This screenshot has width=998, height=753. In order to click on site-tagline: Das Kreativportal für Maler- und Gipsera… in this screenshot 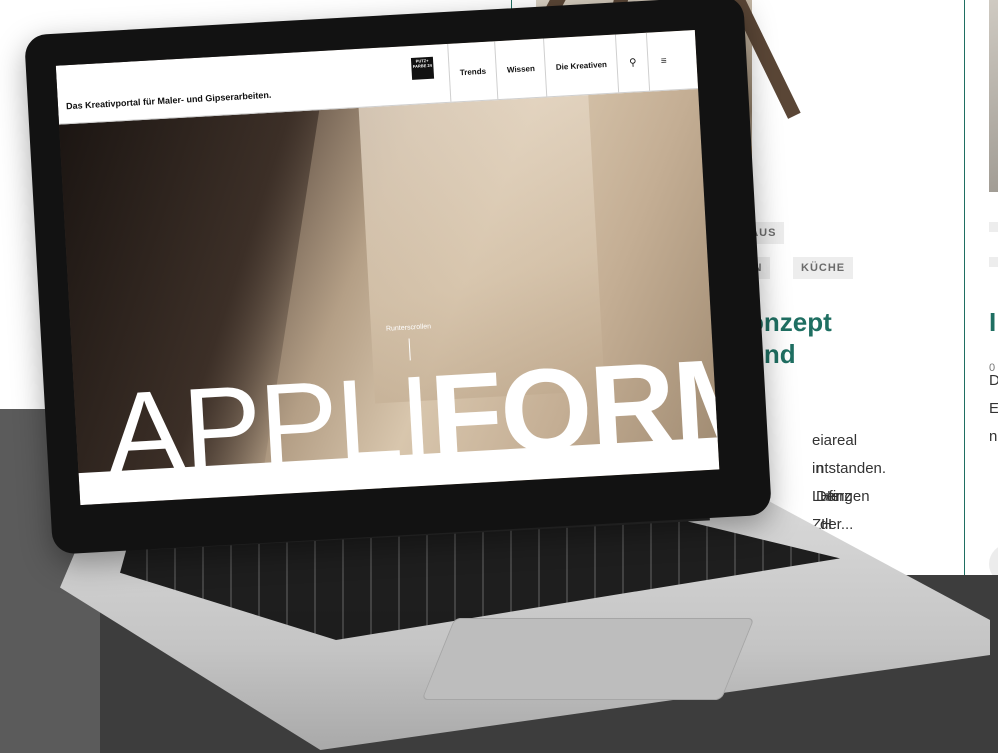, I will do `click(168, 100)`.